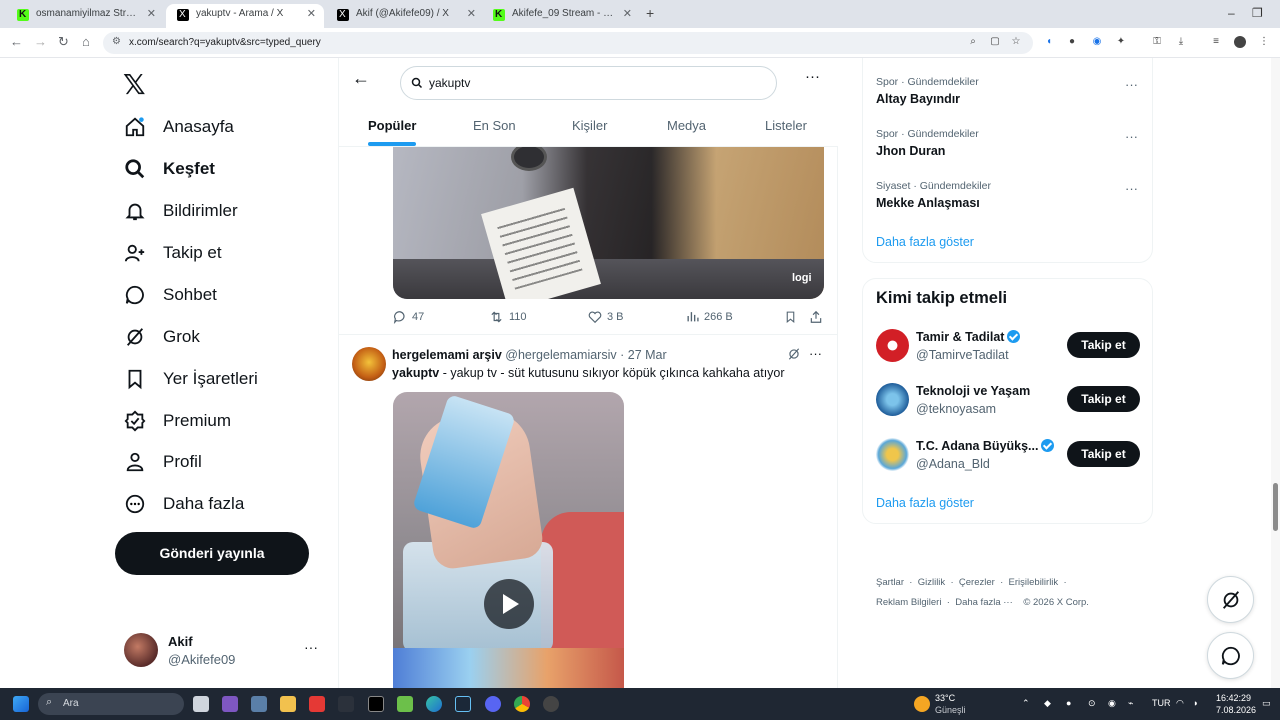  What do you see at coordinates (995, 42) in the screenshot?
I see `install-icon: ▢` at bounding box center [995, 42].